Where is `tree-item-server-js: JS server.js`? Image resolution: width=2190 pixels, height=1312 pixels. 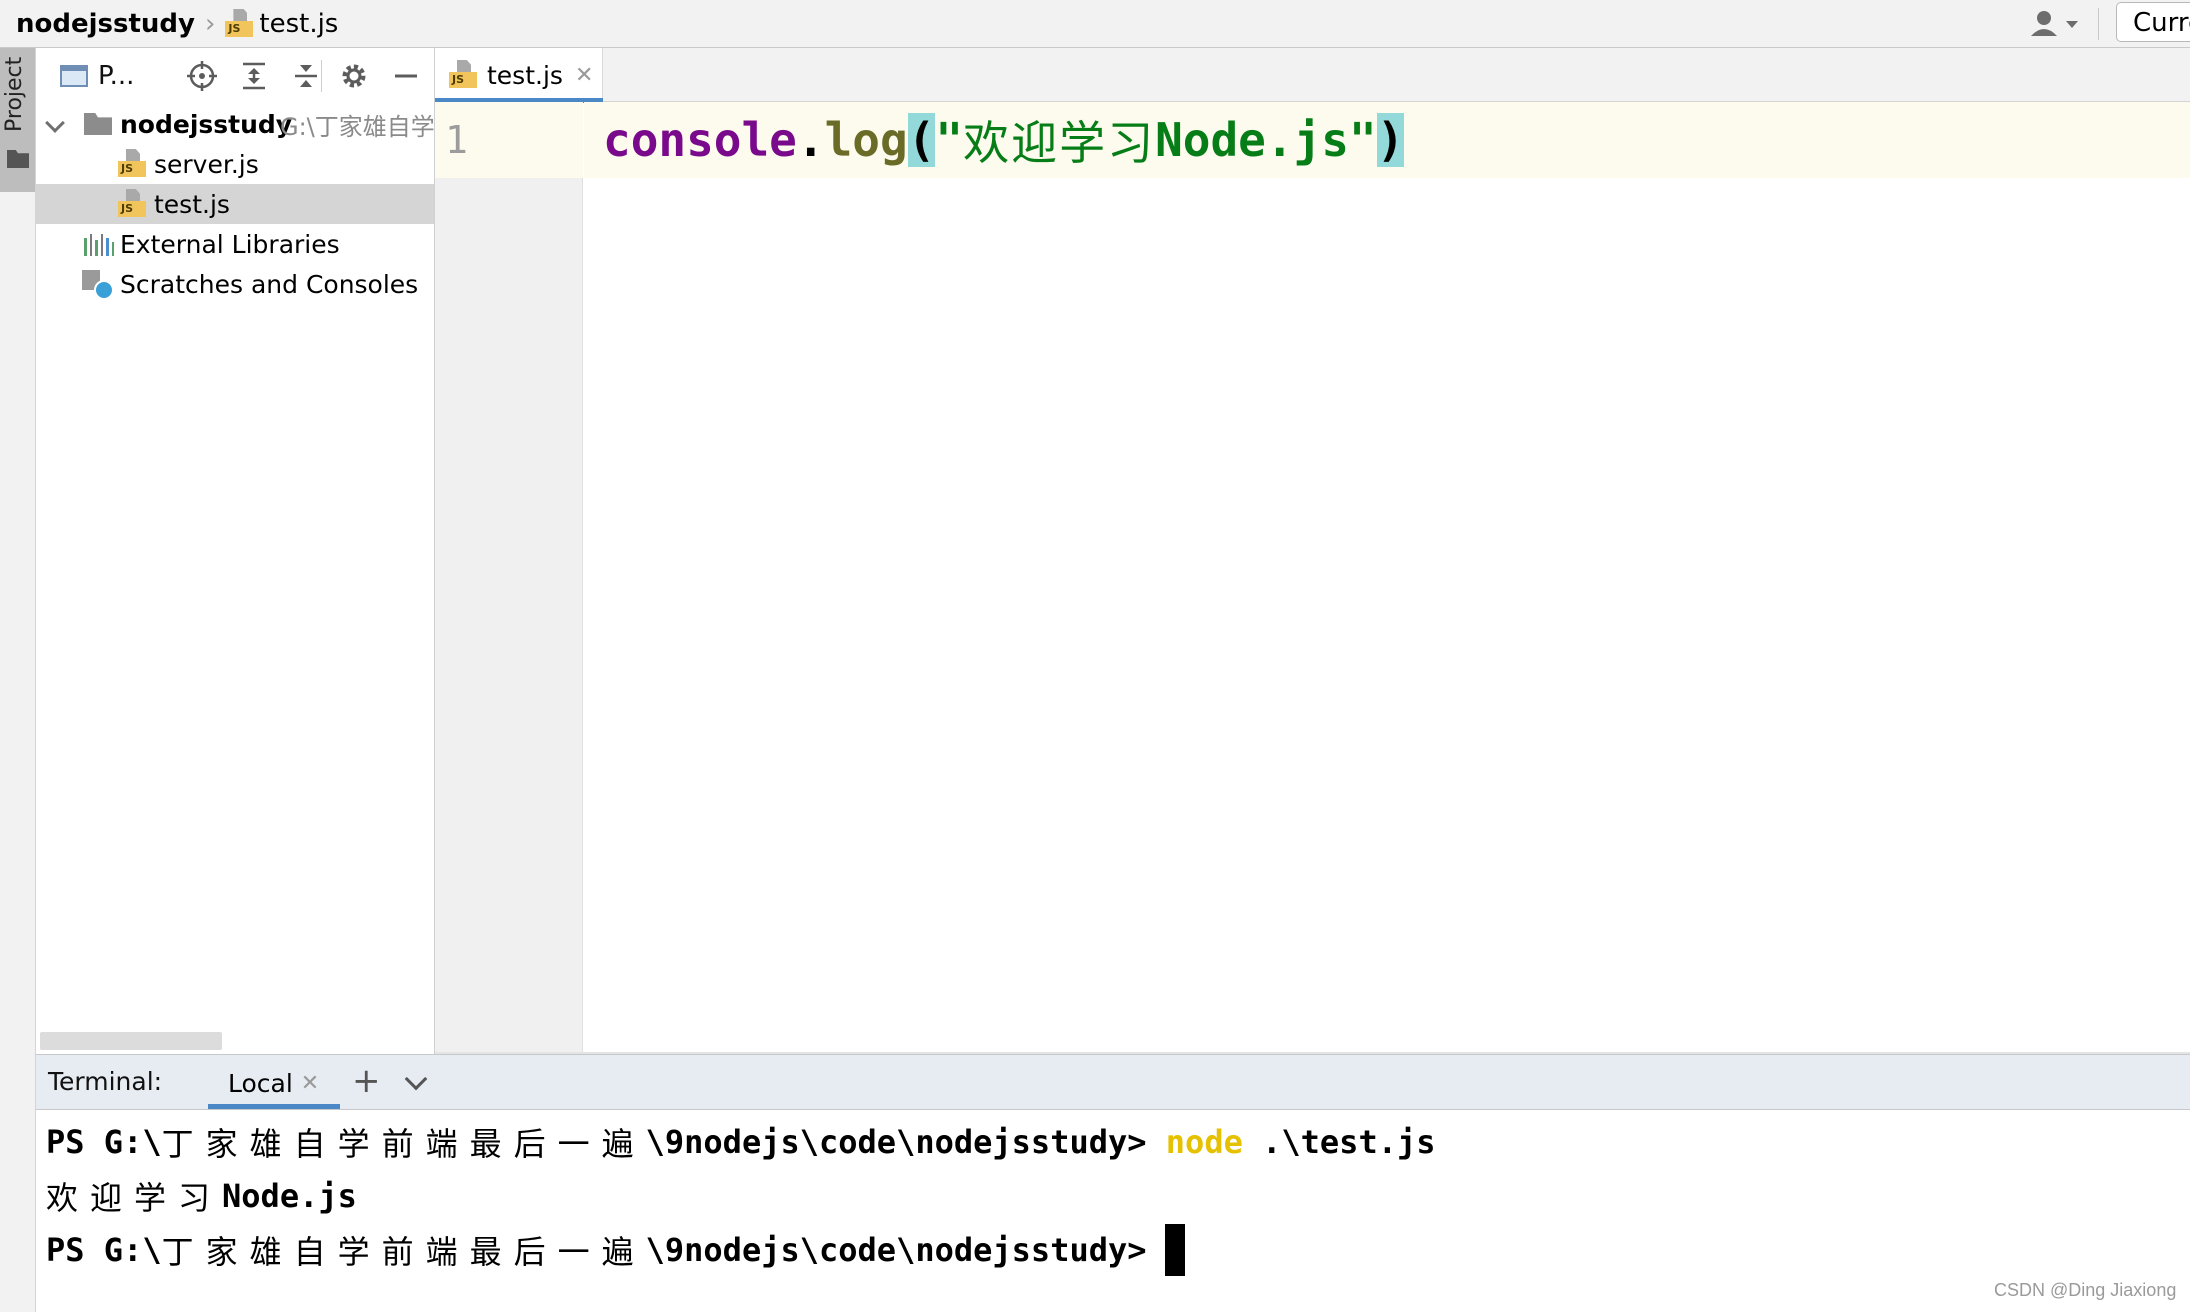
tree-item-server-js: JS server.js is located at coordinates (235, 164).